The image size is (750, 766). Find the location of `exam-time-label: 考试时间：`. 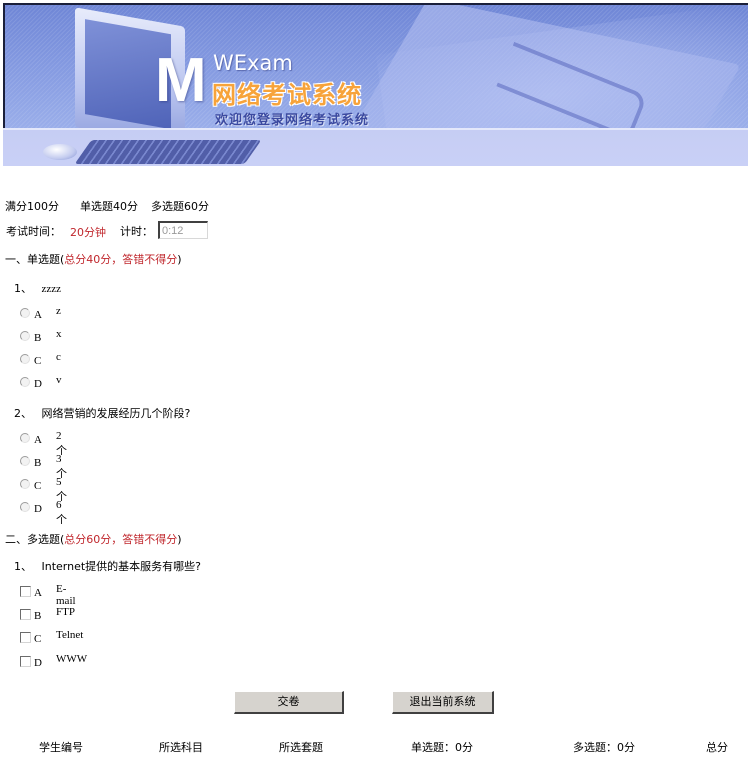

exam-time-label: 考试时间： is located at coordinates (33, 231).